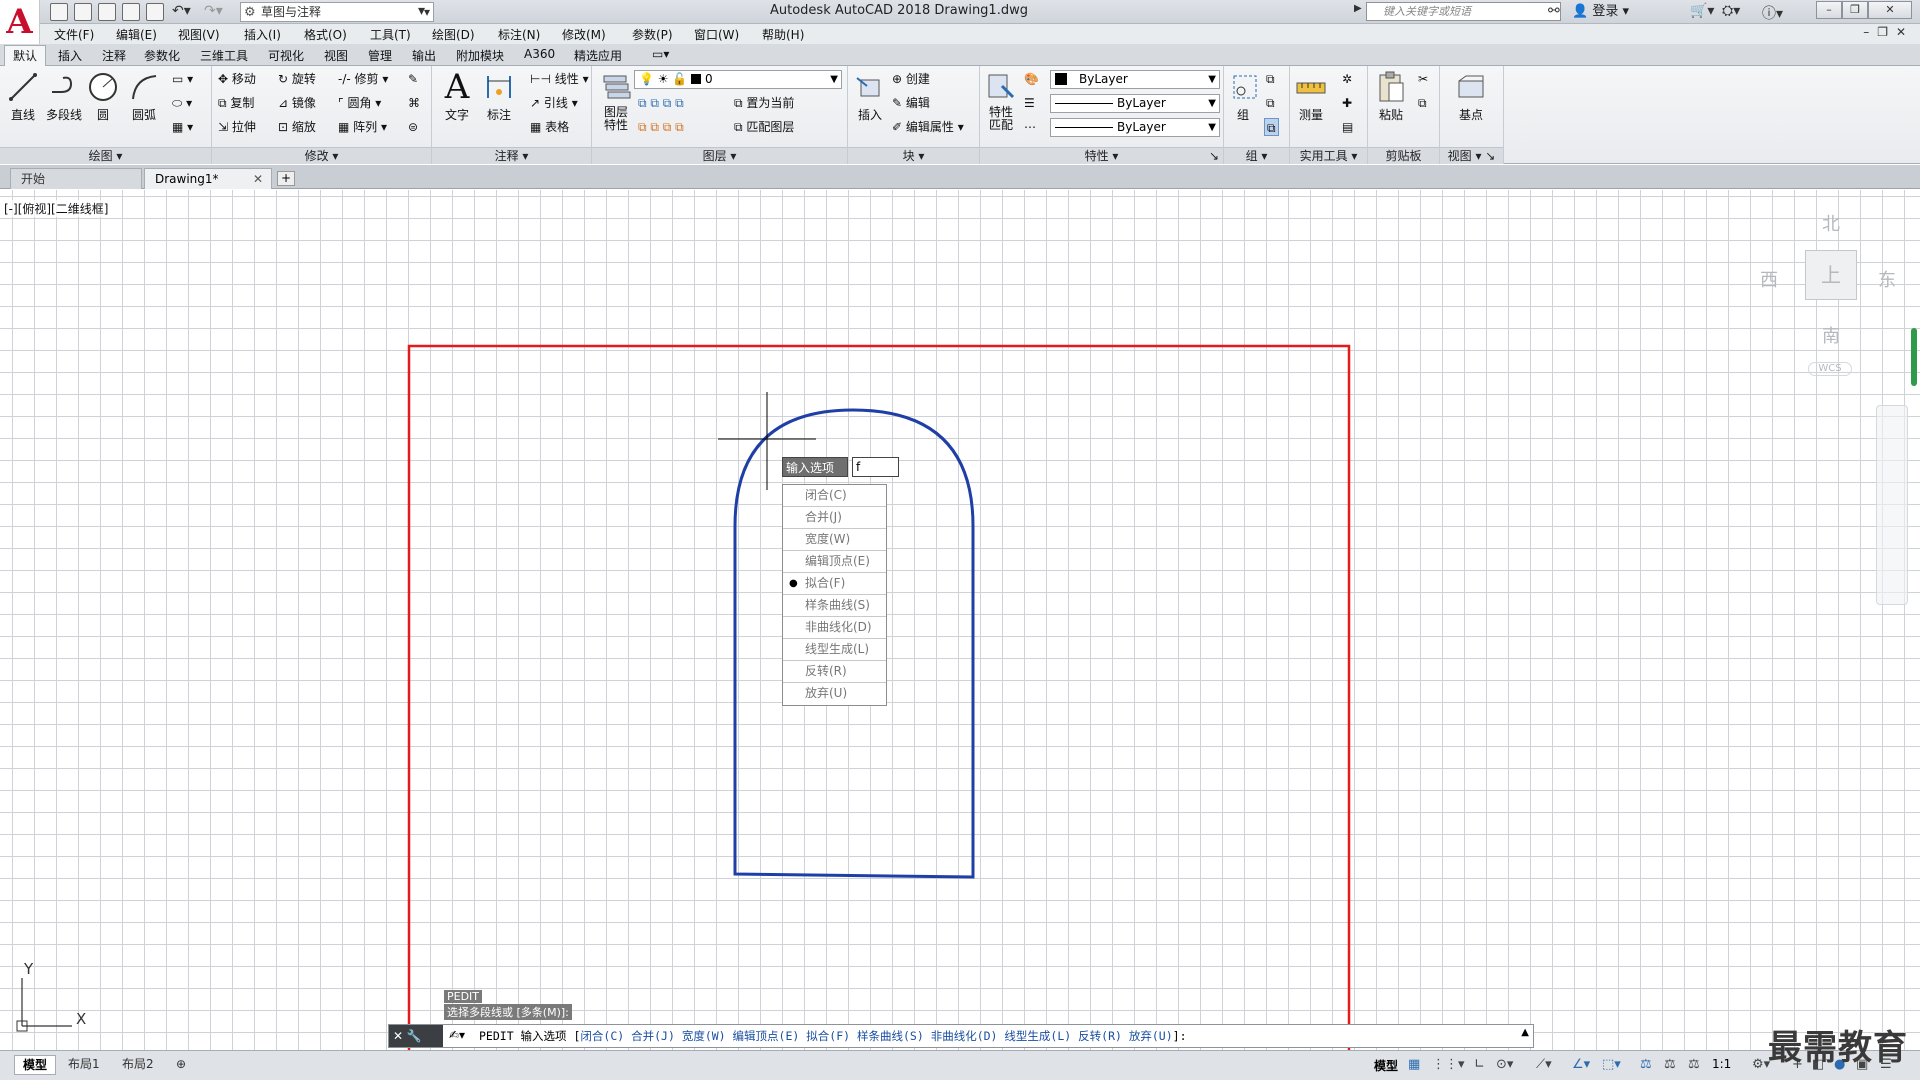 This screenshot has height=1080, width=1920. I want to click on quick-select-icon: ✲, so click(1347, 79).